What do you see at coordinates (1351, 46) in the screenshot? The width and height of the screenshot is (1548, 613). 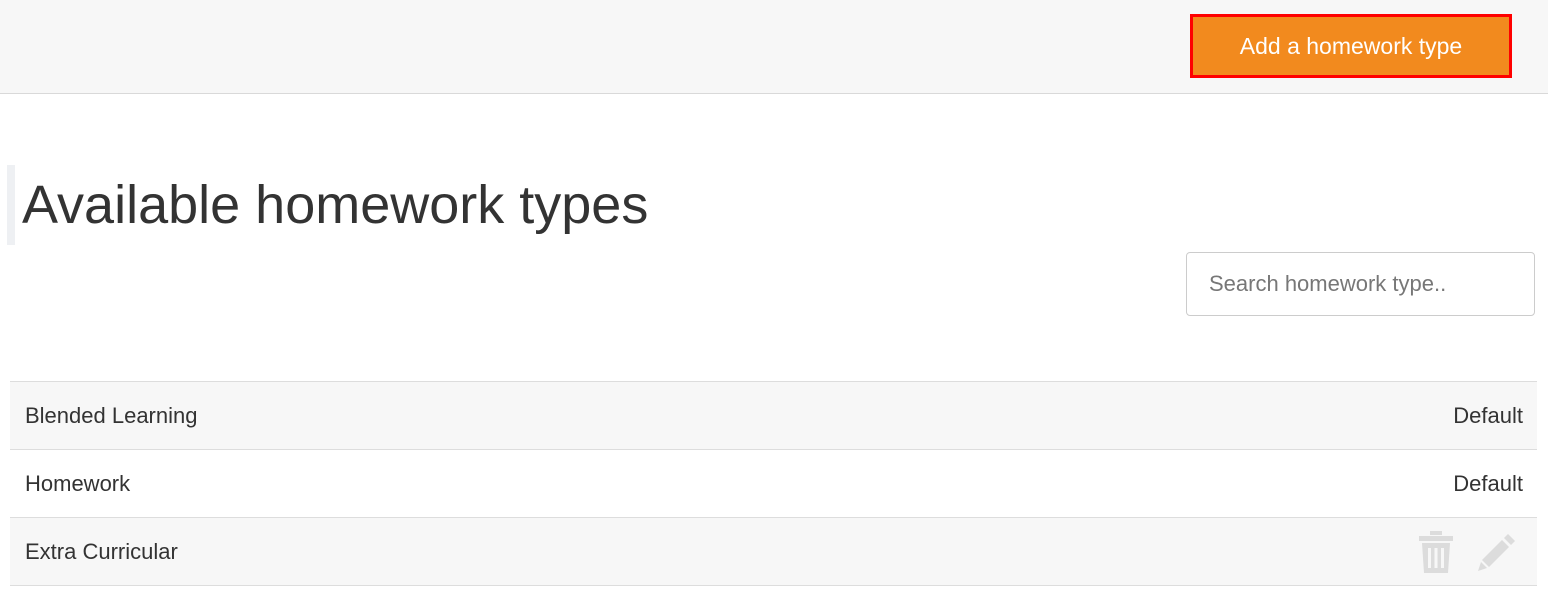 I see `add-homework-type-button: Add a homework type` at bounding box center [1351, 46].